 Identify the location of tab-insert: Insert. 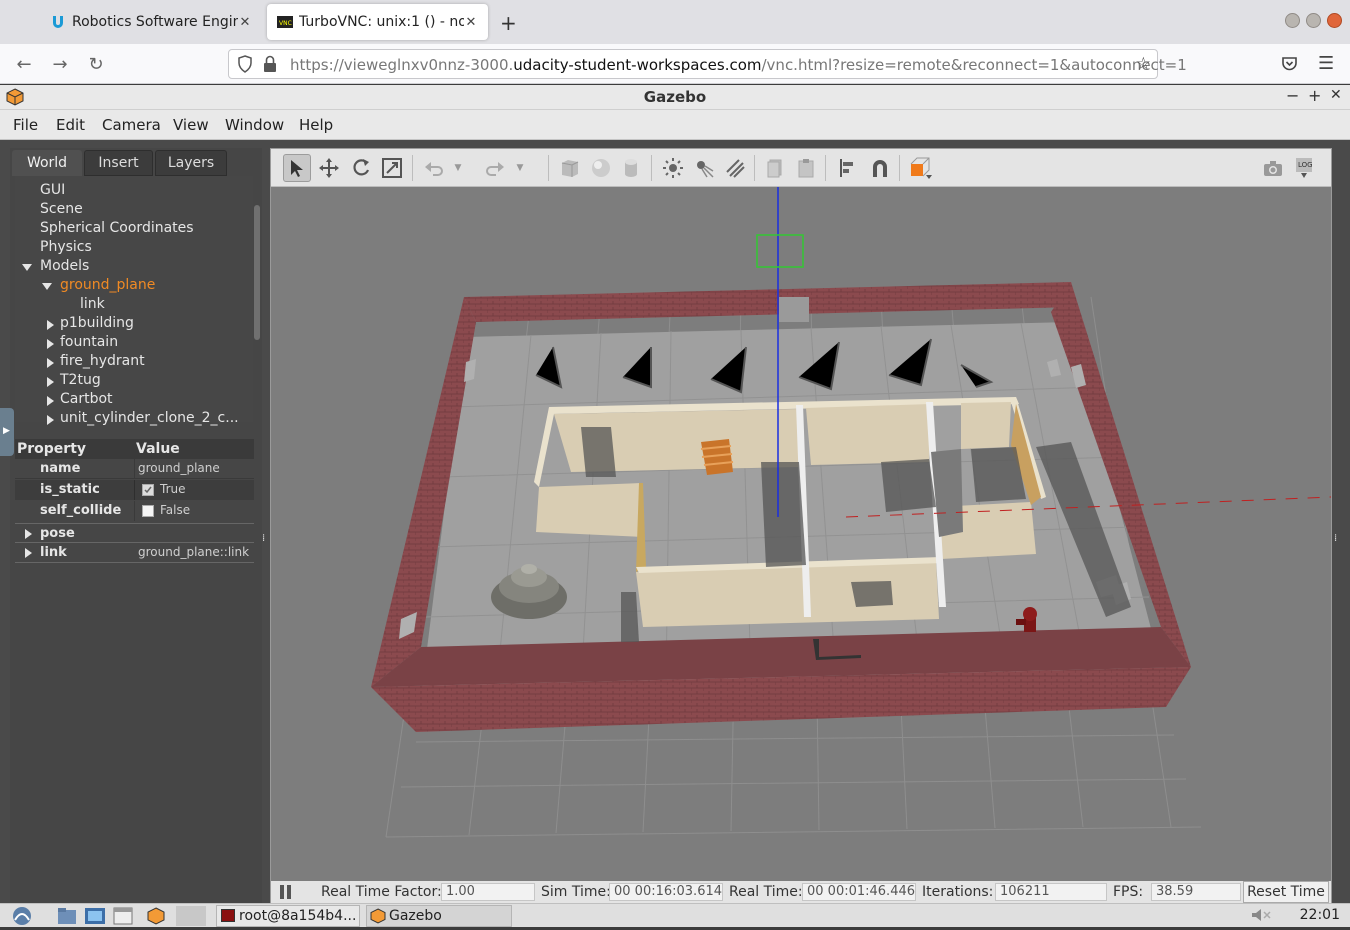
(118, 163).